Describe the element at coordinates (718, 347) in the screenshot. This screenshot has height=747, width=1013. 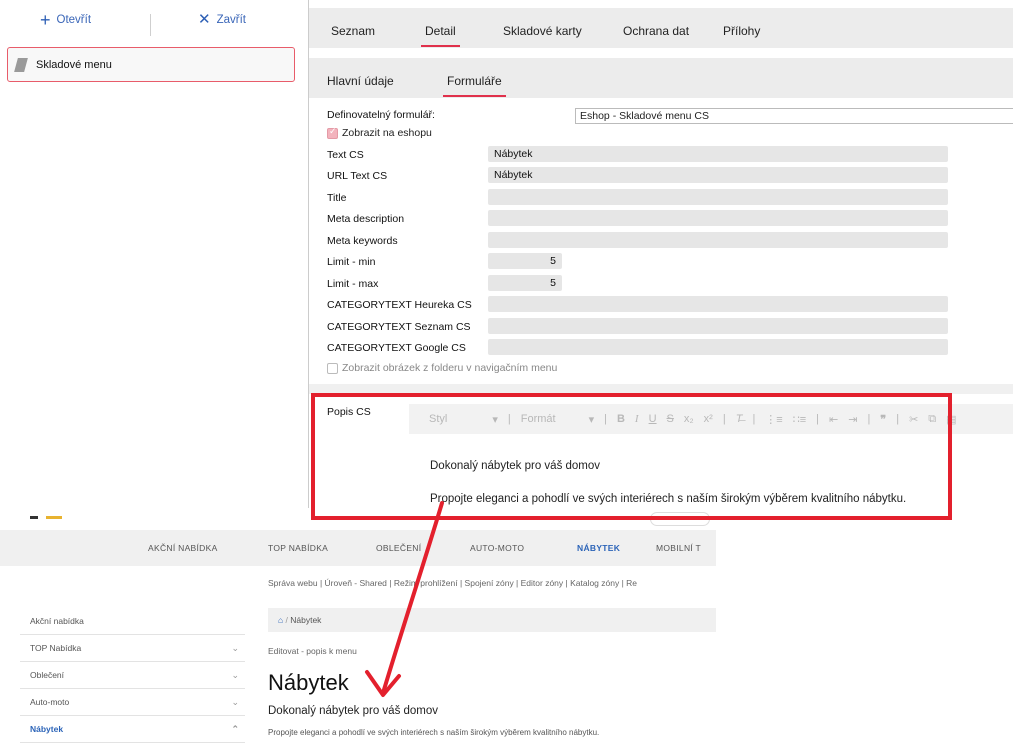
I see `categorytext-google-input` at that location.